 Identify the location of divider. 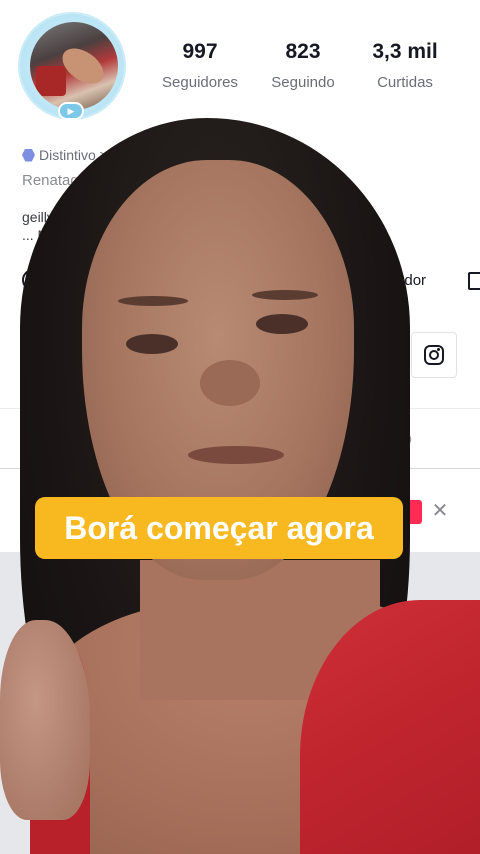
(240, 408).